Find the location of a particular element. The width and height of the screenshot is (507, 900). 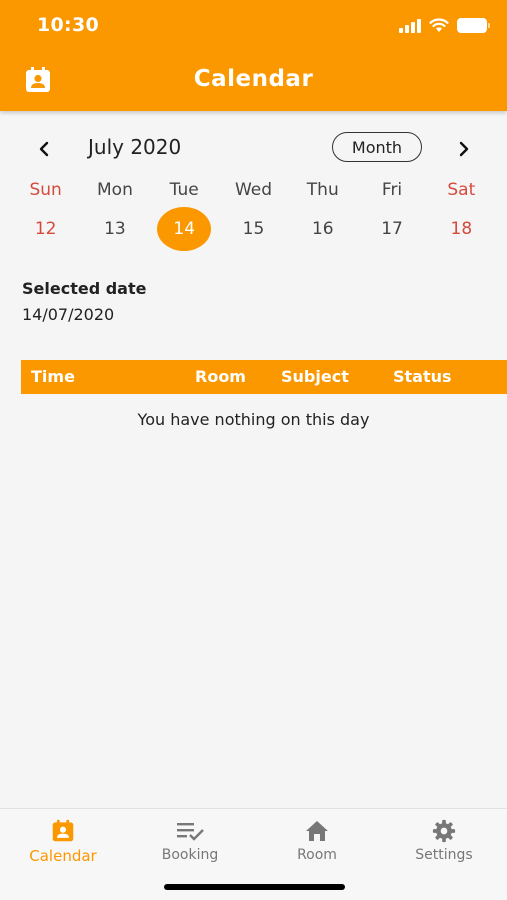

status-time: 10:30 is located at coordinates (68, 25).